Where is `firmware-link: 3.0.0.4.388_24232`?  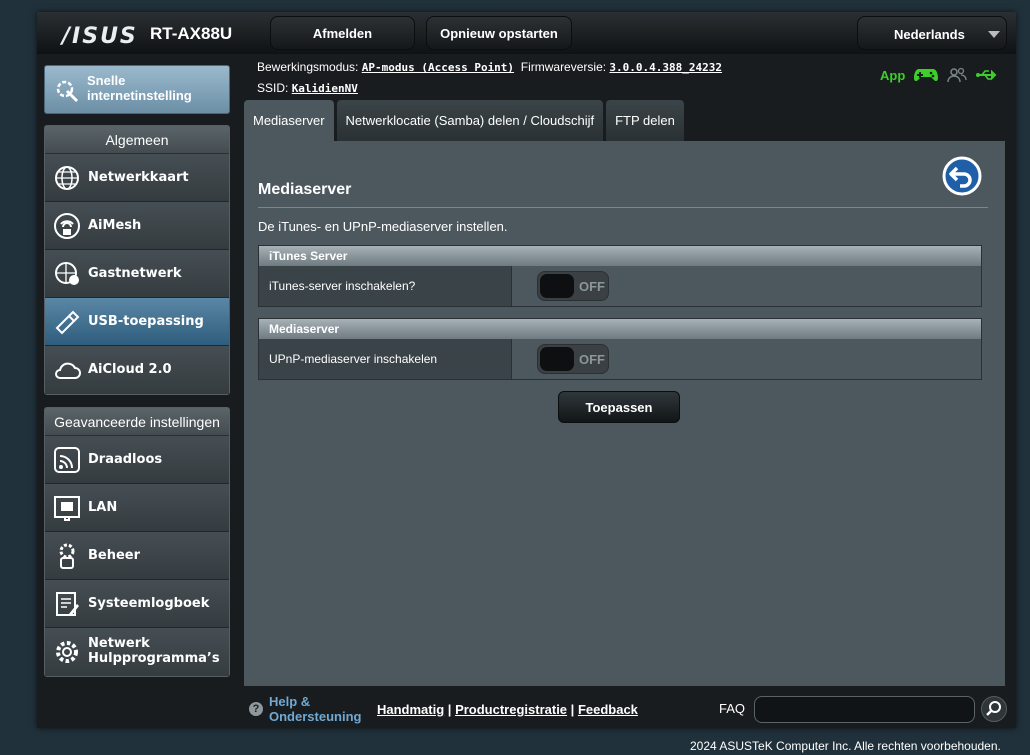 firmware-link: 3.0.0.4.388_24232 is located at coordinates (665, 67).